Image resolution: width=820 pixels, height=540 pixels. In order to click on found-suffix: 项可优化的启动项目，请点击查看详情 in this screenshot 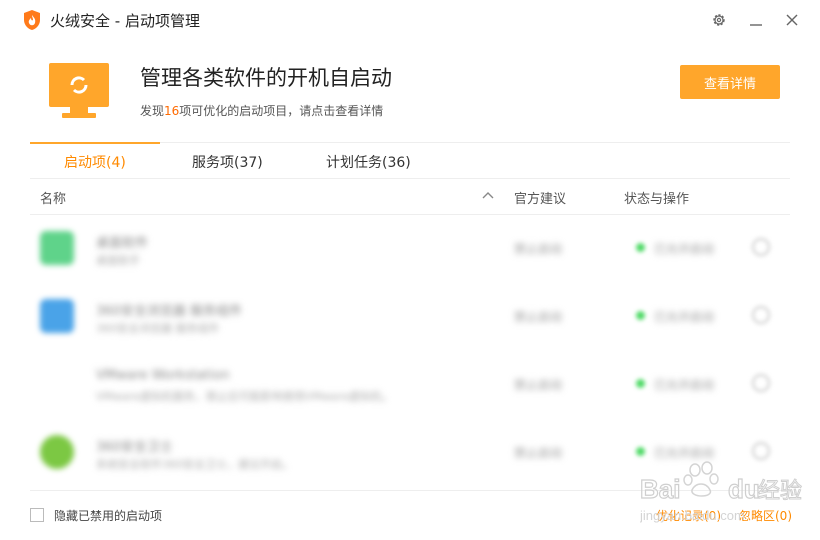, I will do `click(281, 111)`.